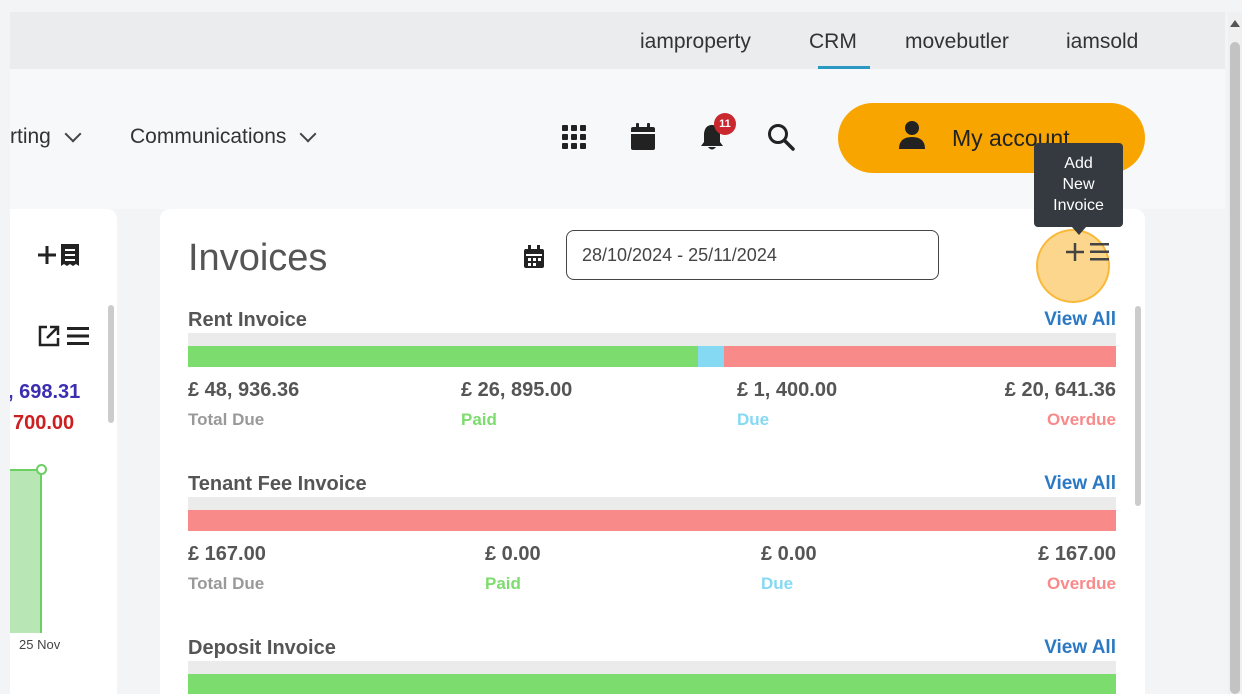 The image size is (1242, 694). What do you see at coordinates (58, 255) in the screenshot?
I see `add-receipt-icon` at bounding box center [58, 255].